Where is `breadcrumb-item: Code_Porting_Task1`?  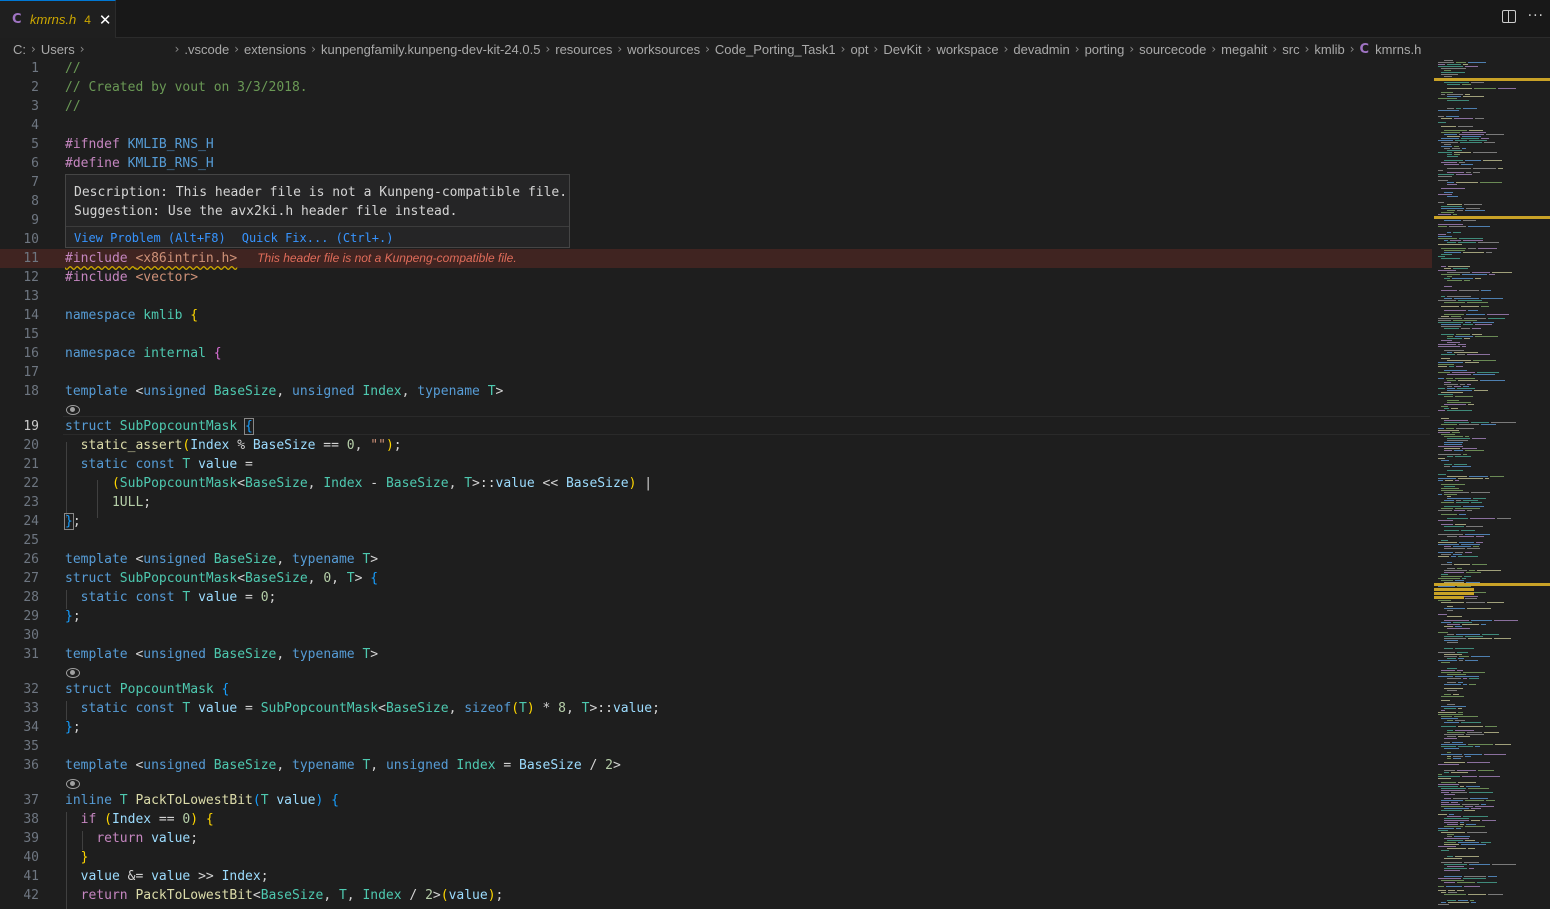 breadcrumb-item: Code_Porting_Task1 is located at coordinates (775, 49).